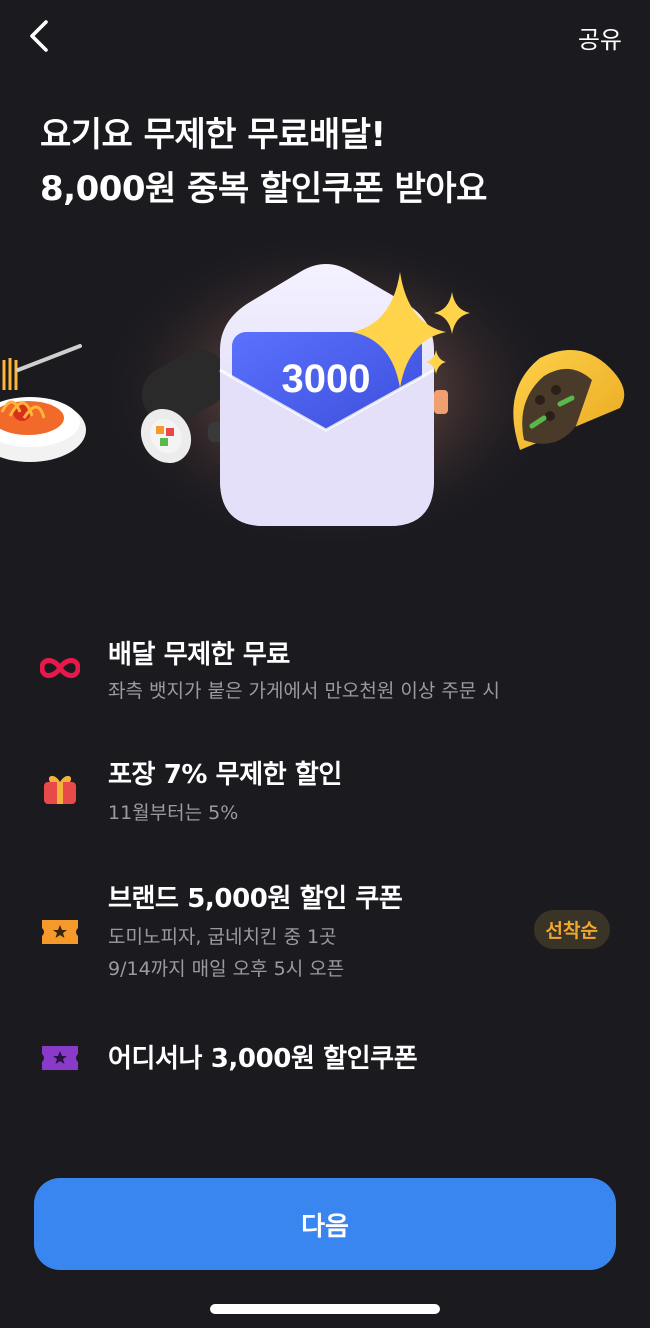  What do you see at coordinates (263, 189) in the screenshot?
I see `headline-line-2: 8,000원 중복 할인쿠폰 받아요` at bounding box center [263, 189].